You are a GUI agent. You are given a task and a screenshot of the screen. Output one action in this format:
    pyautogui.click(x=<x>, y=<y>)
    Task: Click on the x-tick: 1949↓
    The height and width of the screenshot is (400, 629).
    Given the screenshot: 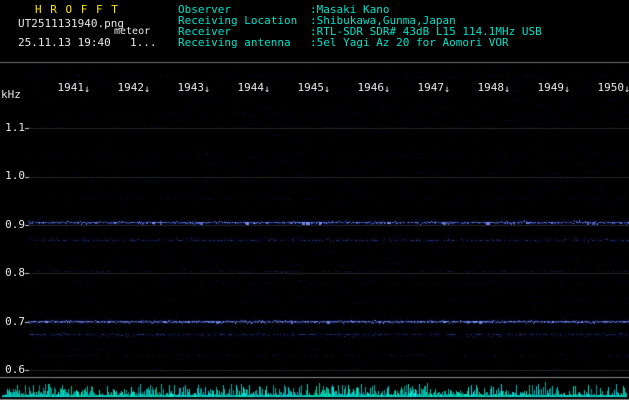 What is the action you would take?
    pyautogui.click(x=550, y=88)
    